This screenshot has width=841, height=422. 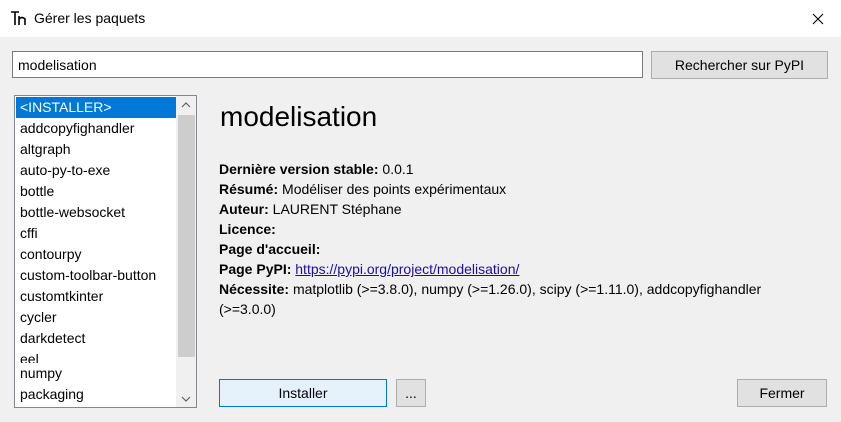 I want to click on latest-version-label: Dernière version stable:, so click(x=299, y=169).